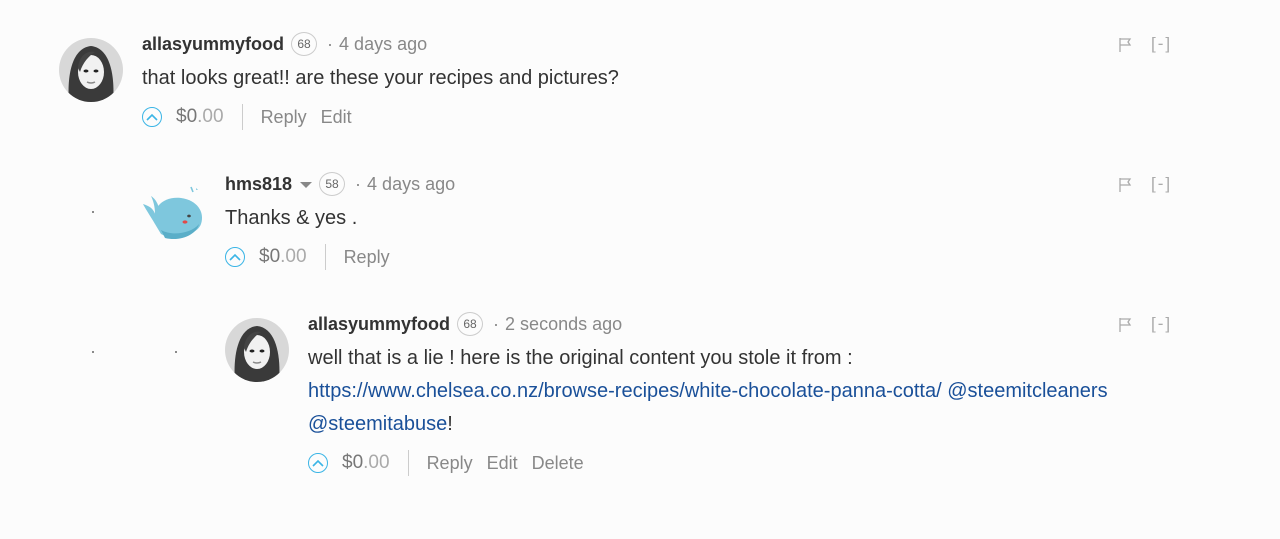 This screenshot has width=1280, height=539. What do you see at coordinates (340, 257) in the screenshot?
I see `comment-footer: $0.00 Reply` at bounding box center [340, 257].